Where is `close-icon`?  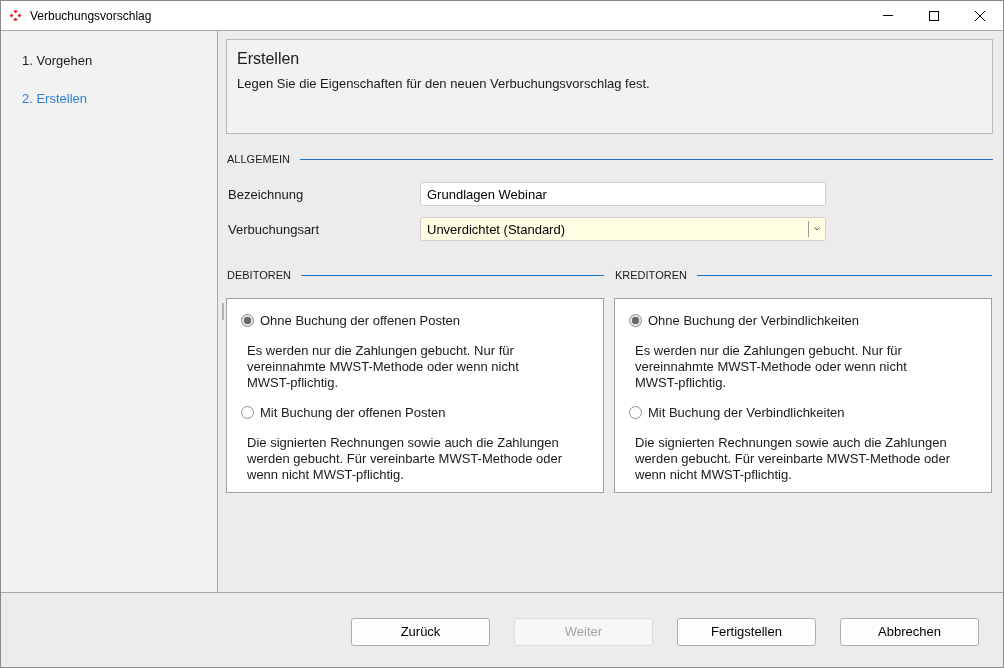
close-icon is located at coordinates (980, 15).